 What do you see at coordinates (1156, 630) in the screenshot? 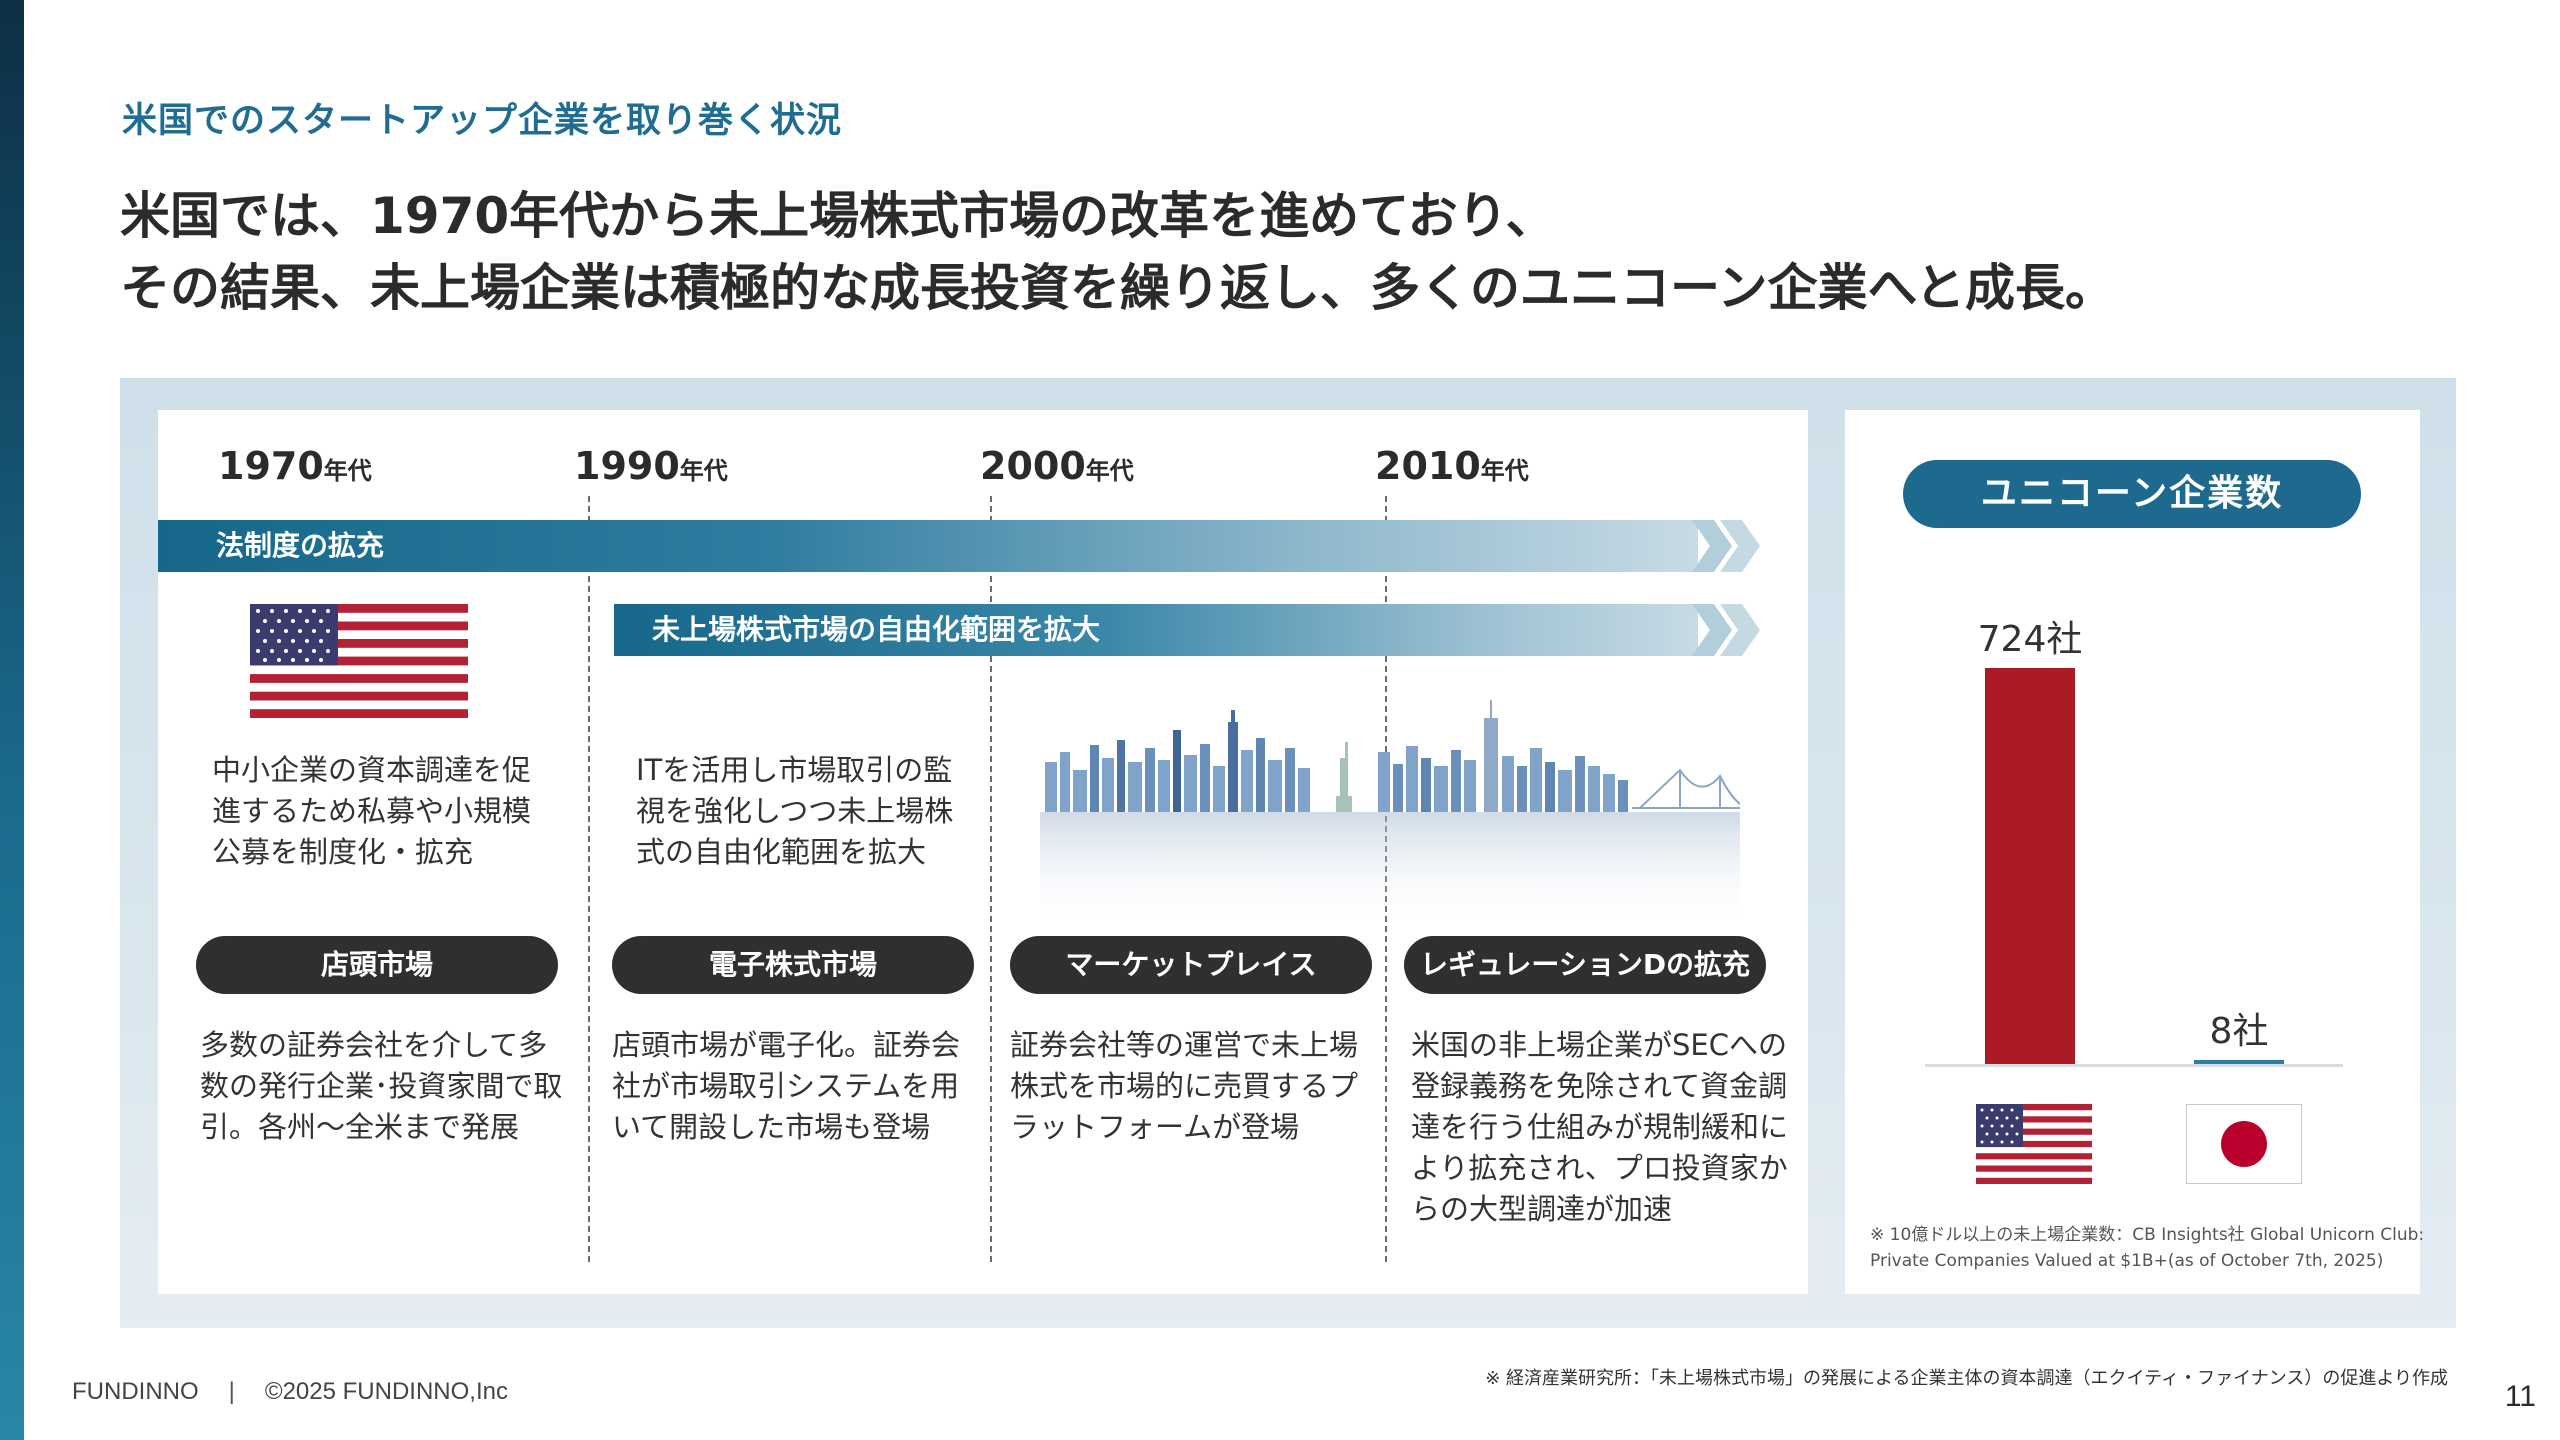
I see `market-liberalization-band: 未上場株式市場の自由化範囲を拡大` at bounding box center [1156, 630].